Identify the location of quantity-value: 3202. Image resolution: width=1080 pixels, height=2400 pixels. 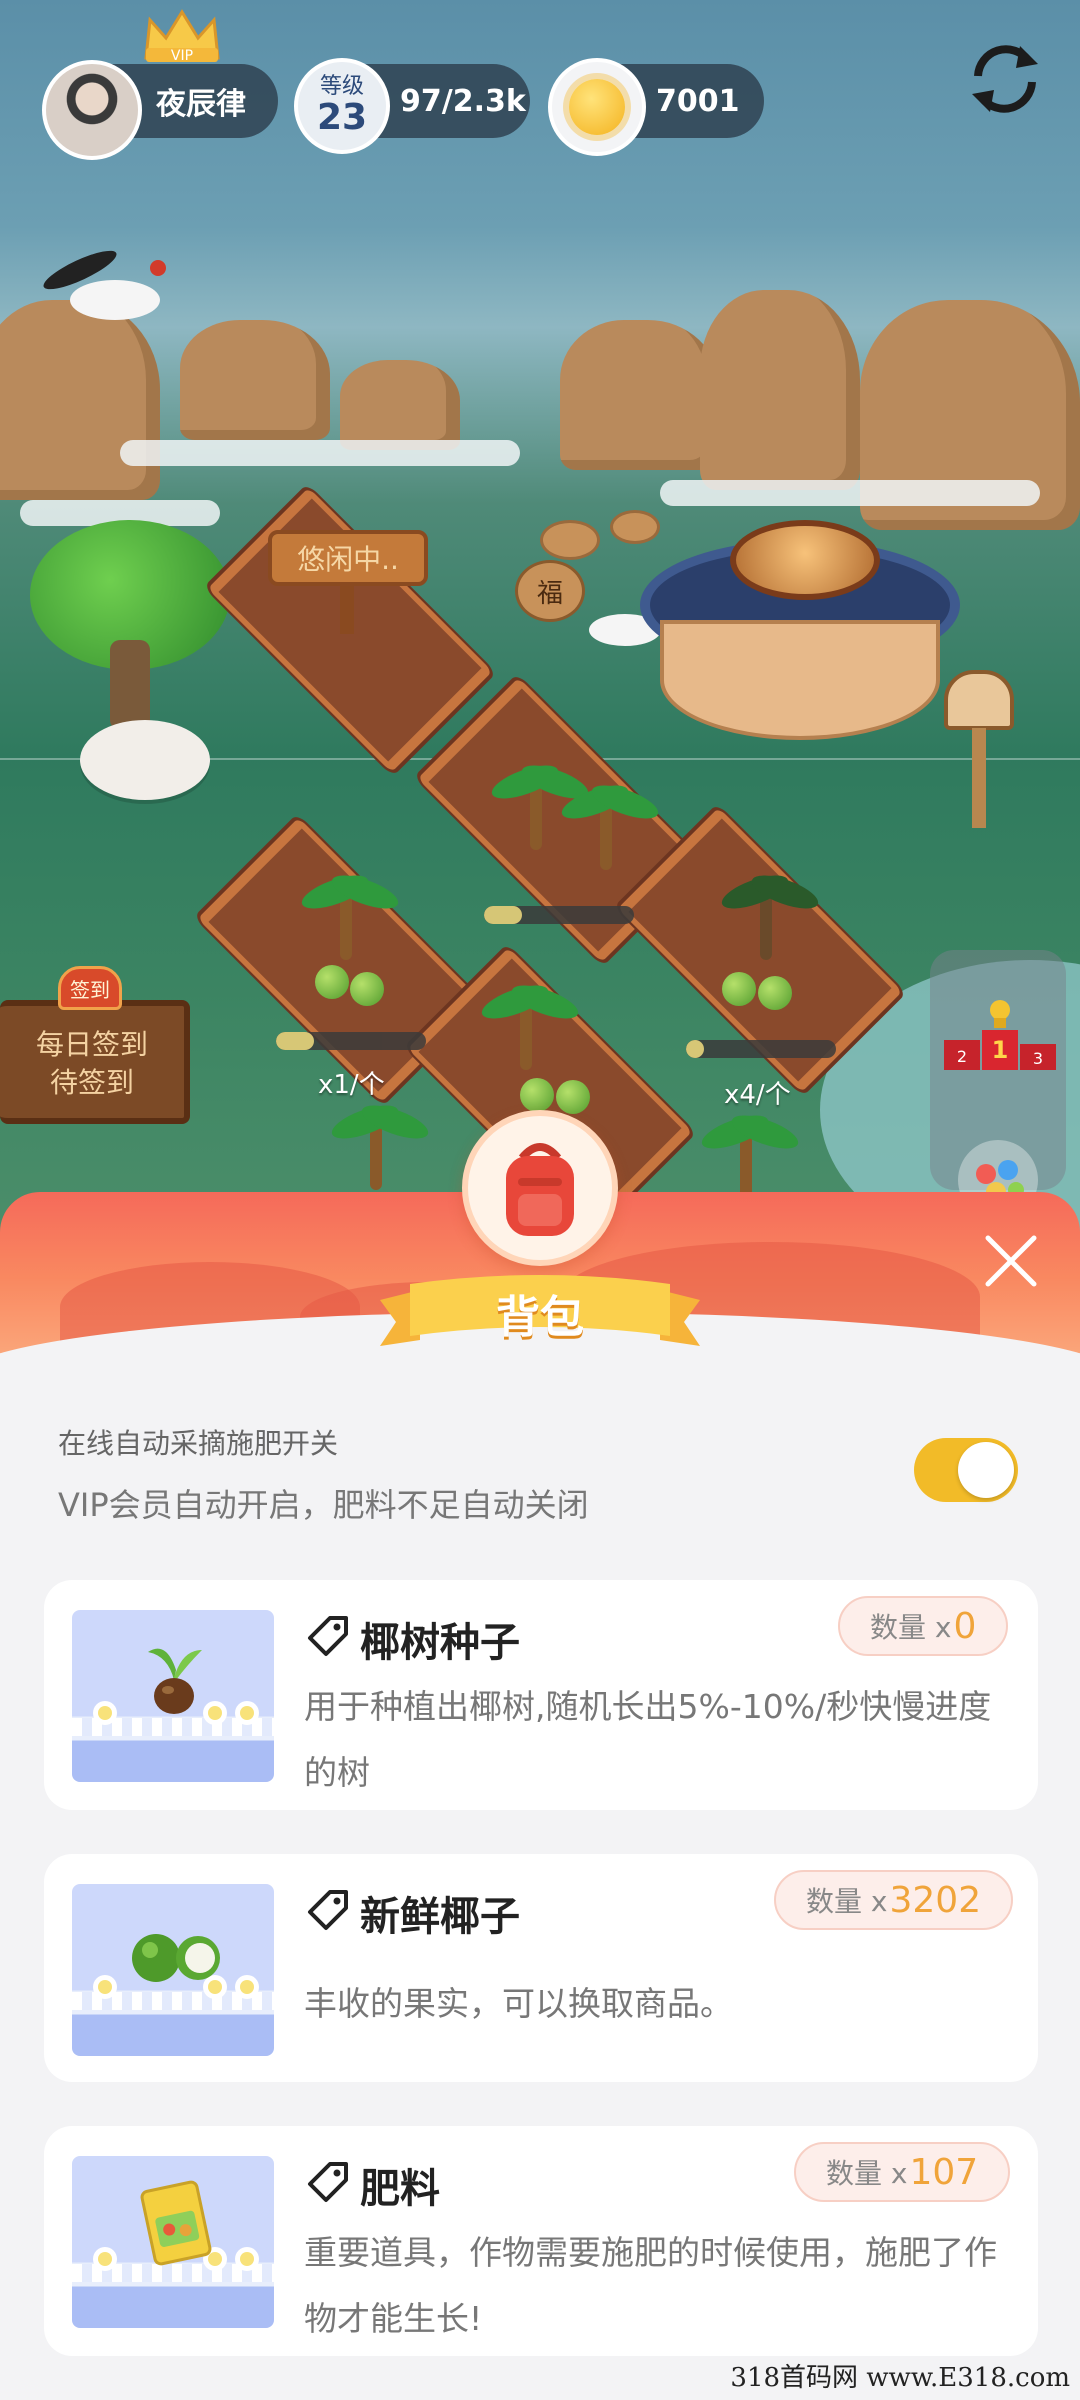
(935, 1900).